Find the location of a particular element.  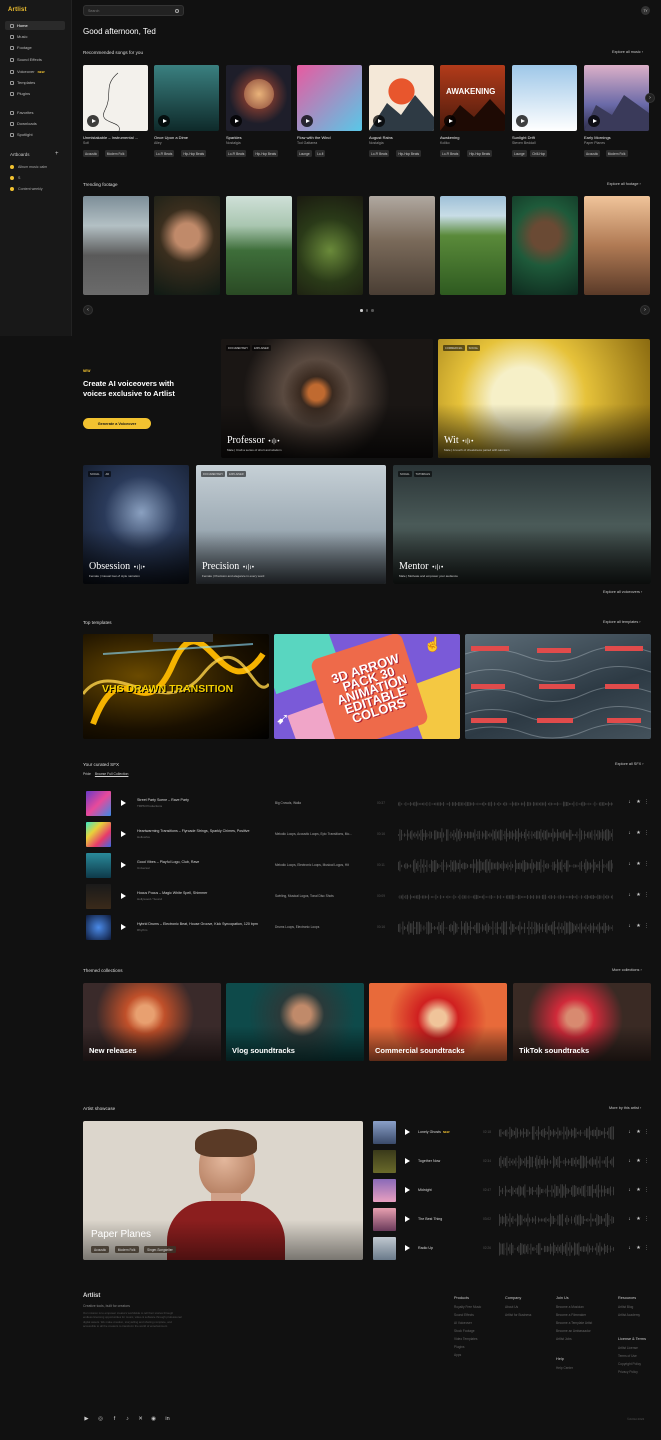

browse-collection-link: Browse Full Collection is located at coordinates (112, 774).